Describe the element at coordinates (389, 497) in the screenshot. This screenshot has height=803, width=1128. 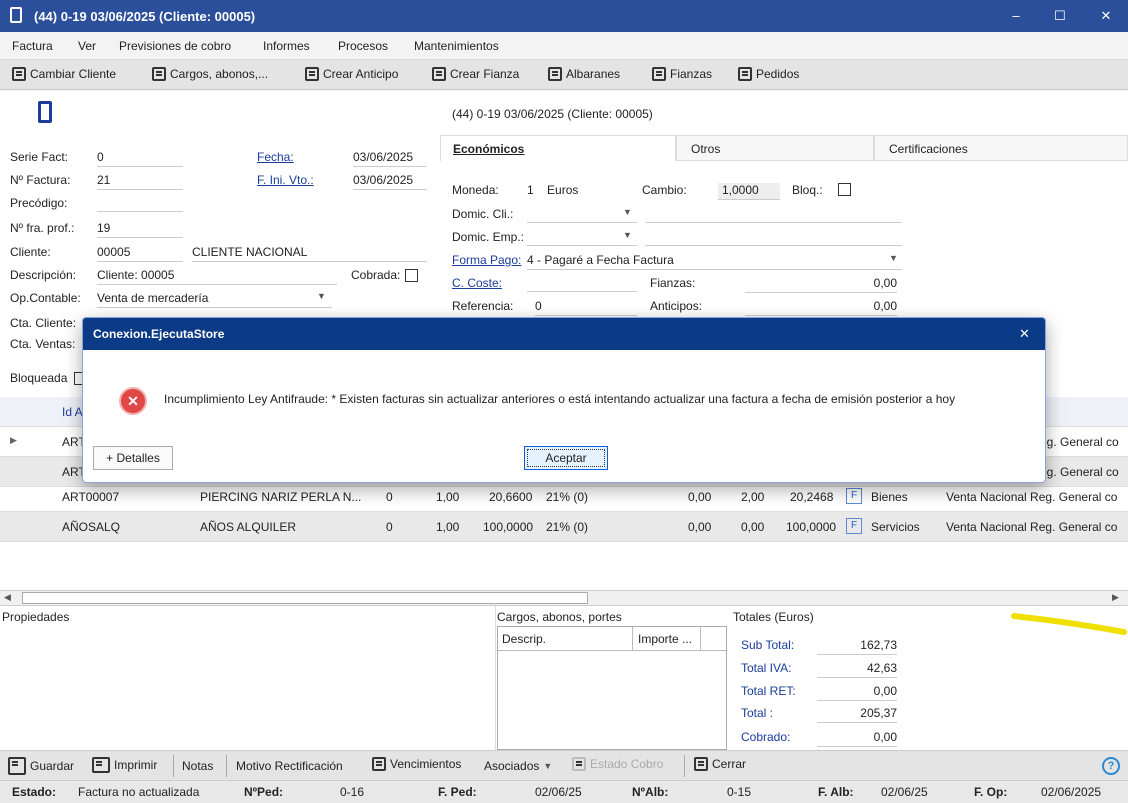
I see `row-c1: 0` at that location.